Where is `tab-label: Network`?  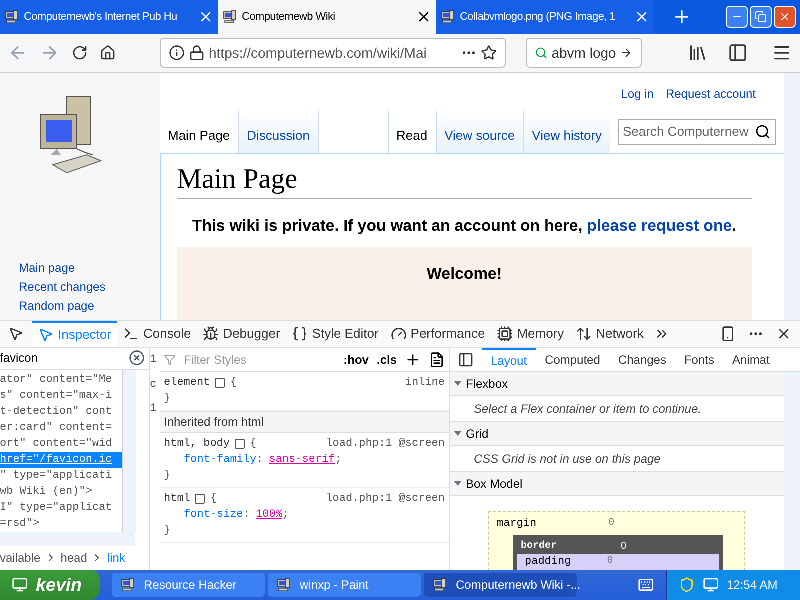
tab-label: Network is located at coordinates (620, 334).